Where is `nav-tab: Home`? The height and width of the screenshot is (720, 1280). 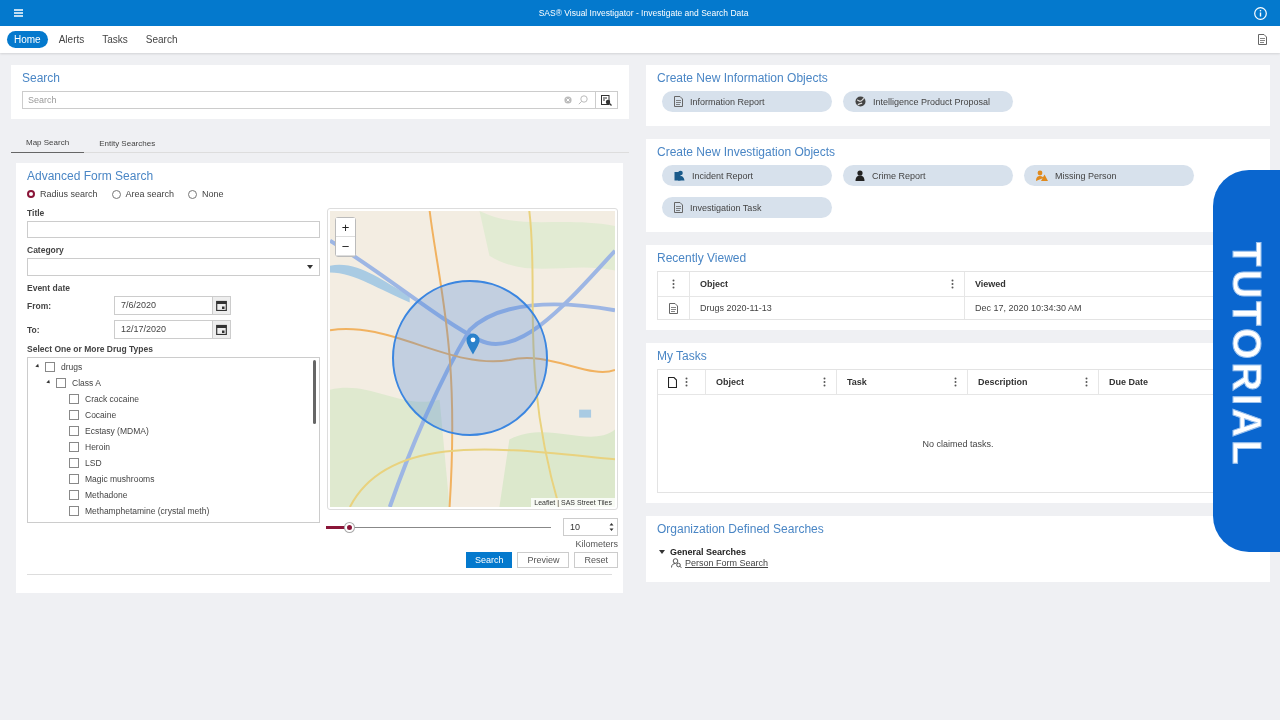
nav-tab: Home is located at coordinates (27, 39).